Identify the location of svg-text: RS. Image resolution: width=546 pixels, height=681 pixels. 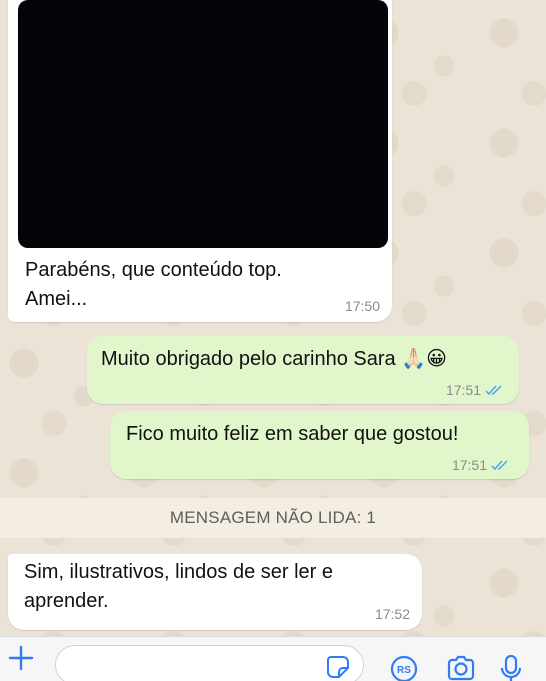
(404, 670).